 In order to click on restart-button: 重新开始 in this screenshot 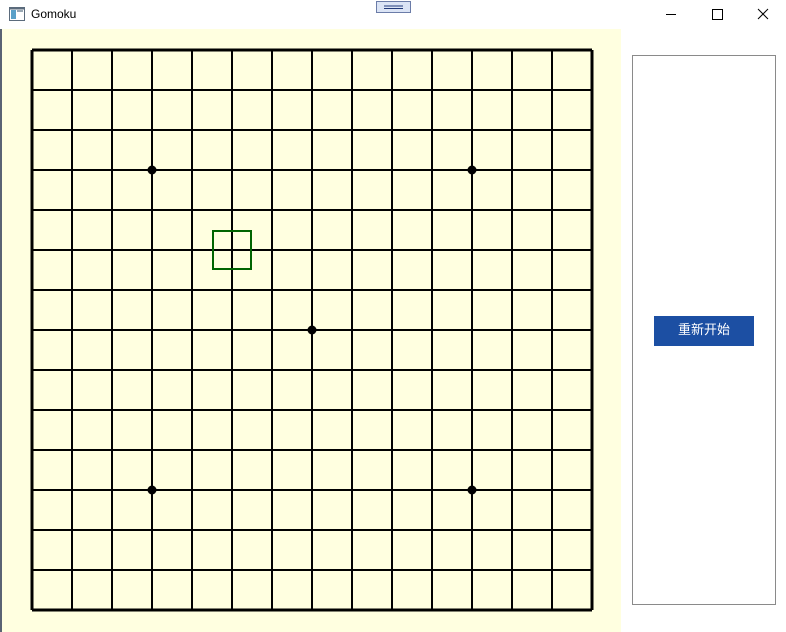, I will do `click(704, 331)`.